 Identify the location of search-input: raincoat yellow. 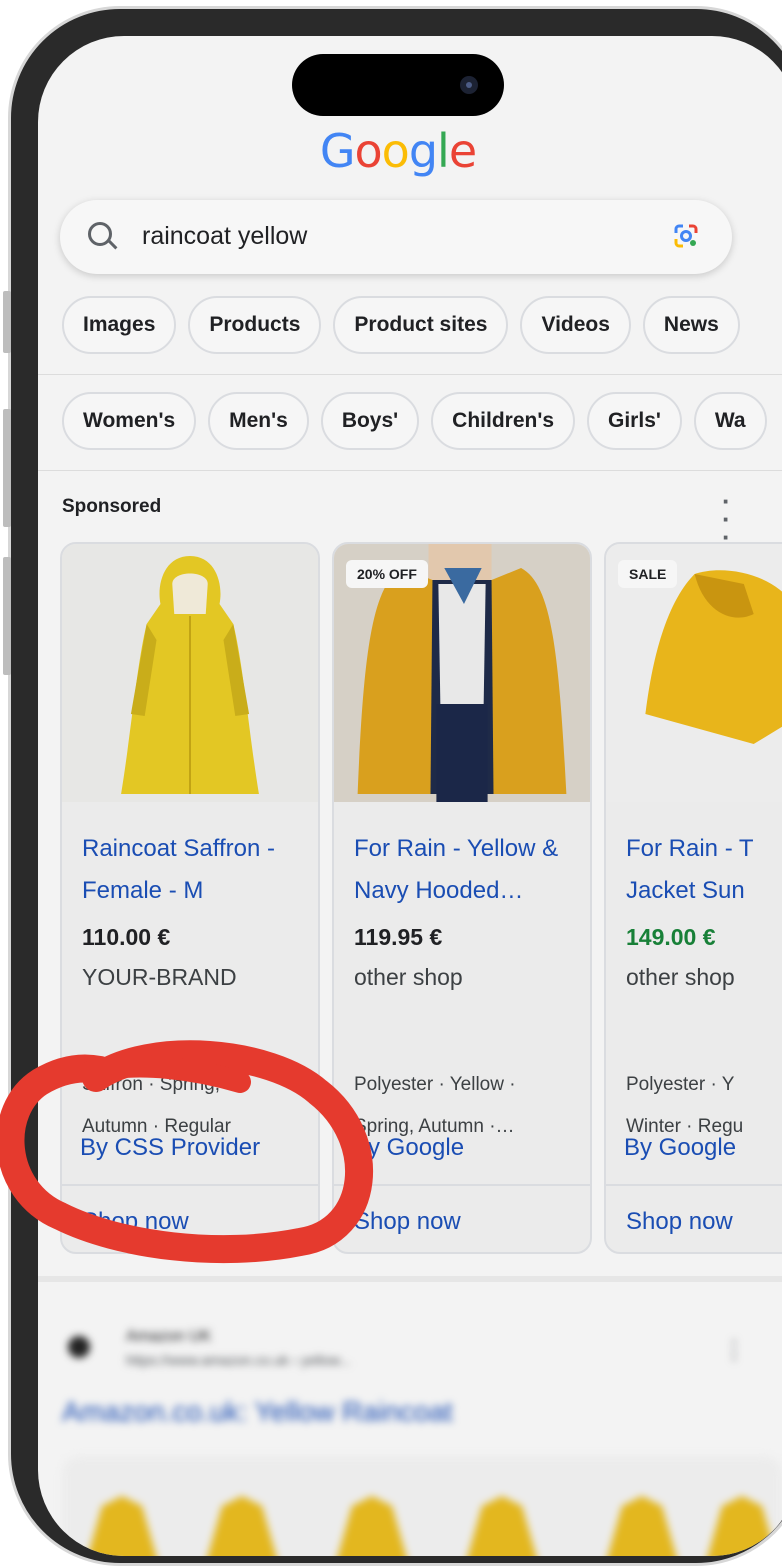
(224, 236).